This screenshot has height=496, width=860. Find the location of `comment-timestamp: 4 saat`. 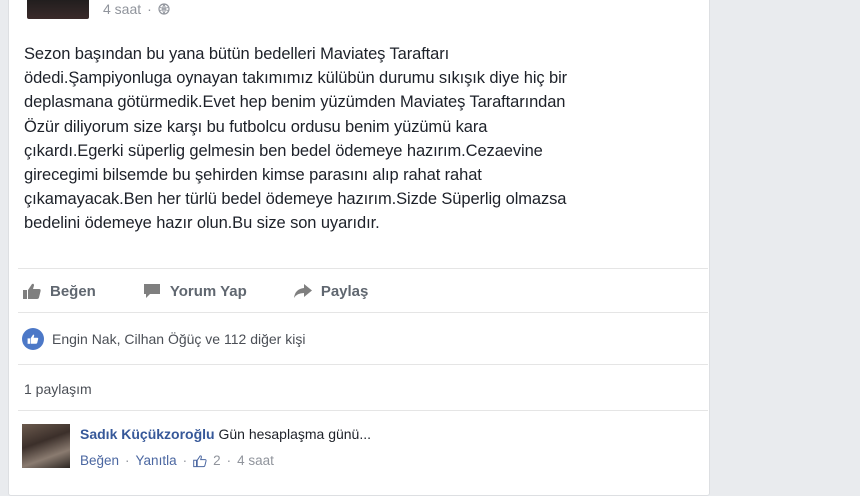

comment-timestamp: 4 saat is located at coordinates (255, 460).